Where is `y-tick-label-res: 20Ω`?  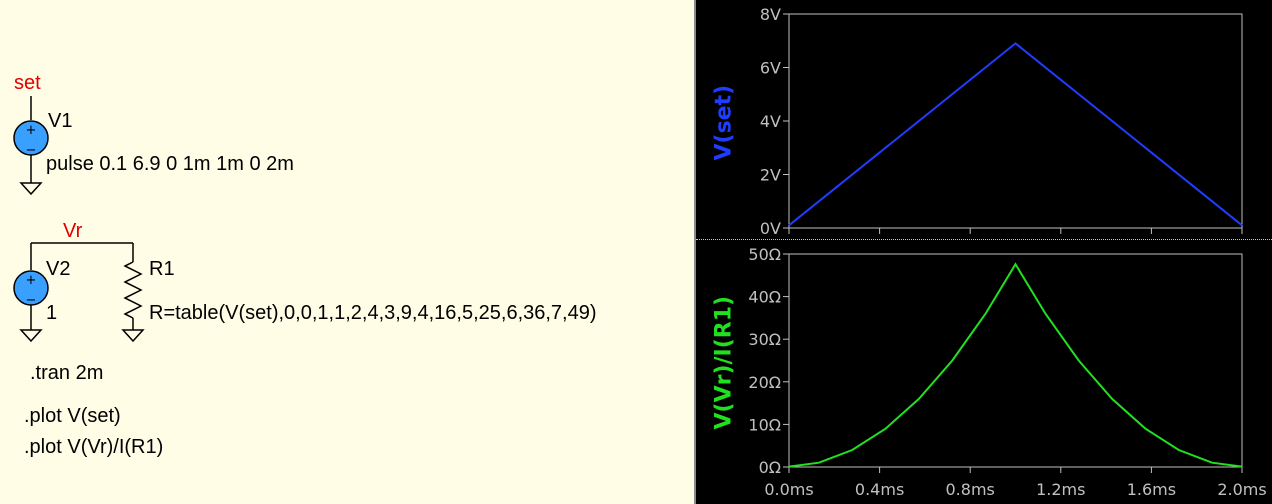
y-tick-label-res: 20Ω is located at coordinates (764, 382).